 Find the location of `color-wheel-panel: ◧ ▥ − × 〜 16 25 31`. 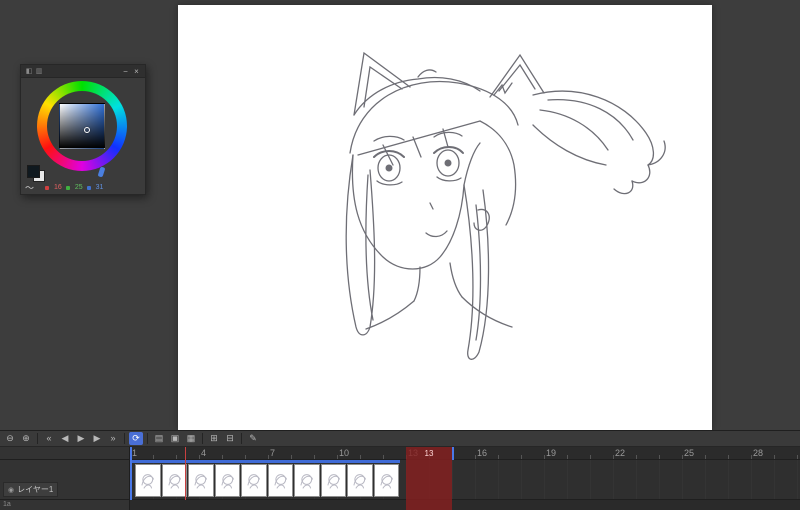

color-wheel-panel: ◧ ▥ − × 〜 16 25 31 is located at coordinates (83, 129).